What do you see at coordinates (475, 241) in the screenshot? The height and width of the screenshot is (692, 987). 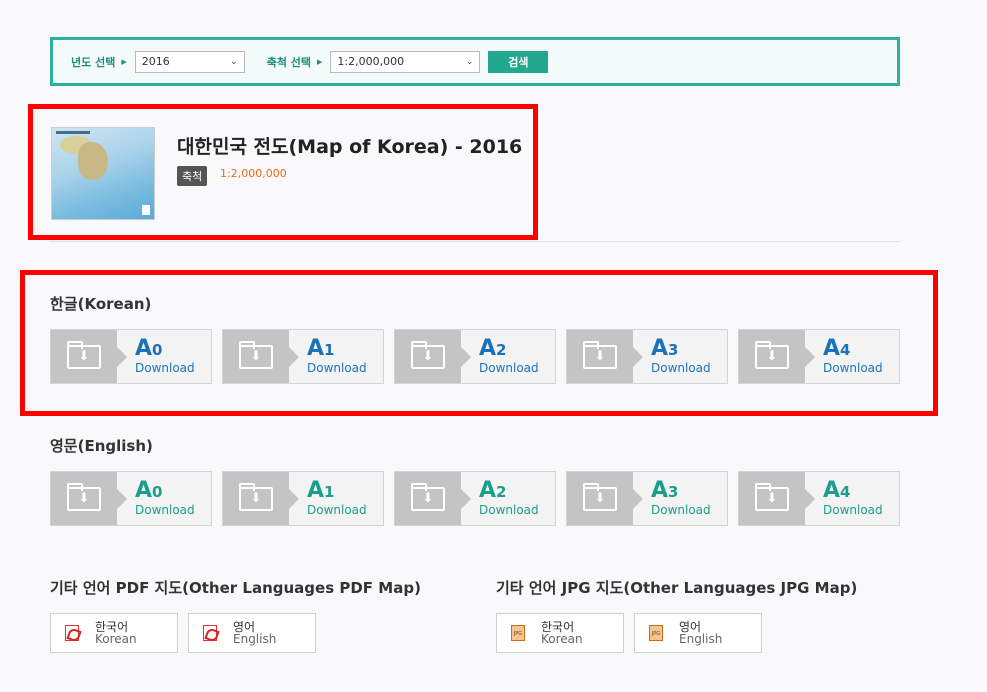 I see `divider` at bounding box center [475, 241].